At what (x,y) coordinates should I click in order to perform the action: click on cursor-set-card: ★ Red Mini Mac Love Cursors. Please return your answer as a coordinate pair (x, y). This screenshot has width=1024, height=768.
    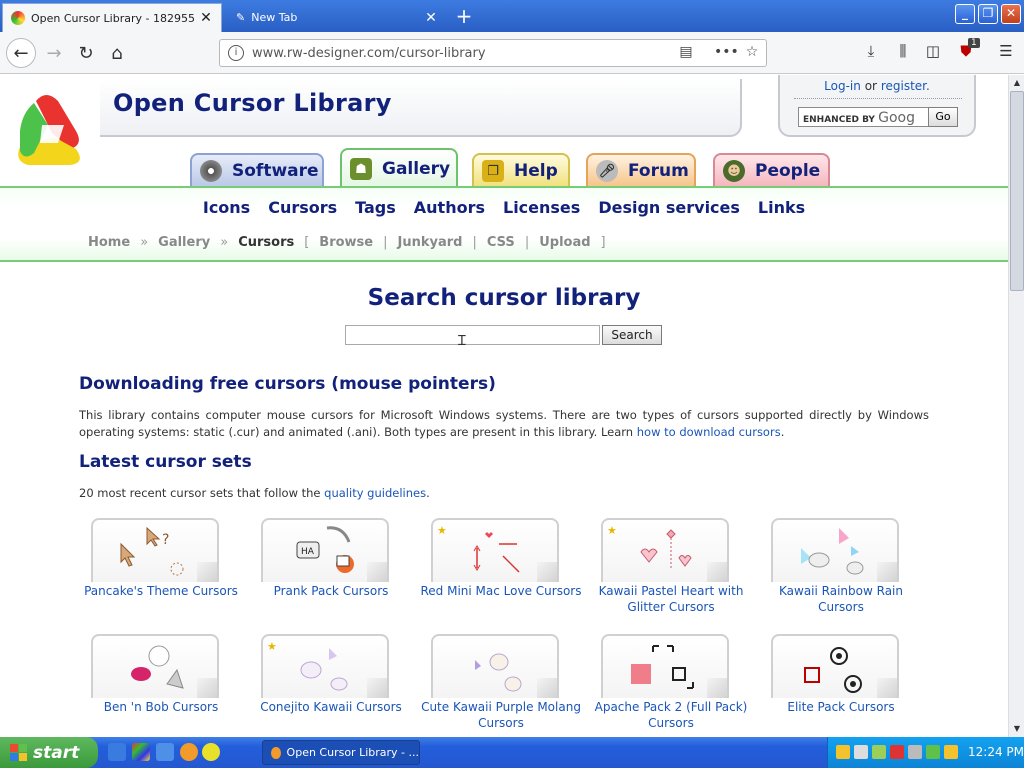
    Looking at the image, I should click on (500, 573).